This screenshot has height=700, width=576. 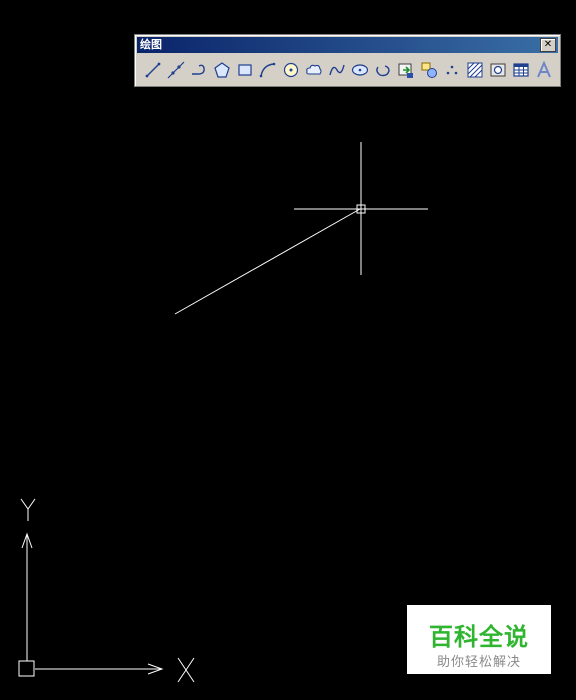 I want to click on spline-button, so click(x=336, y=70).